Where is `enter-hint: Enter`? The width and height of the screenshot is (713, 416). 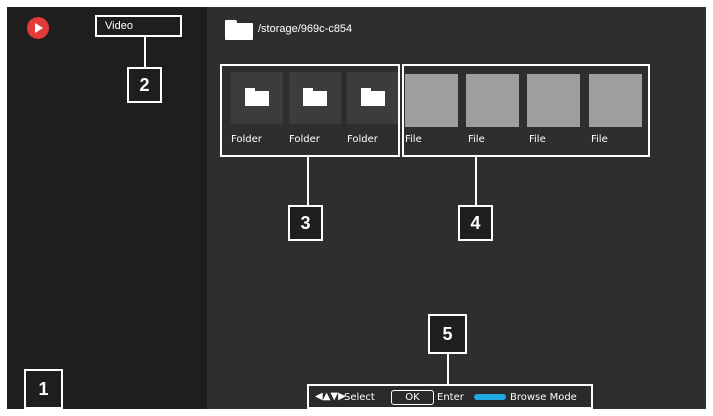
enter-hint: Enter is located at coordinates (450, 397).